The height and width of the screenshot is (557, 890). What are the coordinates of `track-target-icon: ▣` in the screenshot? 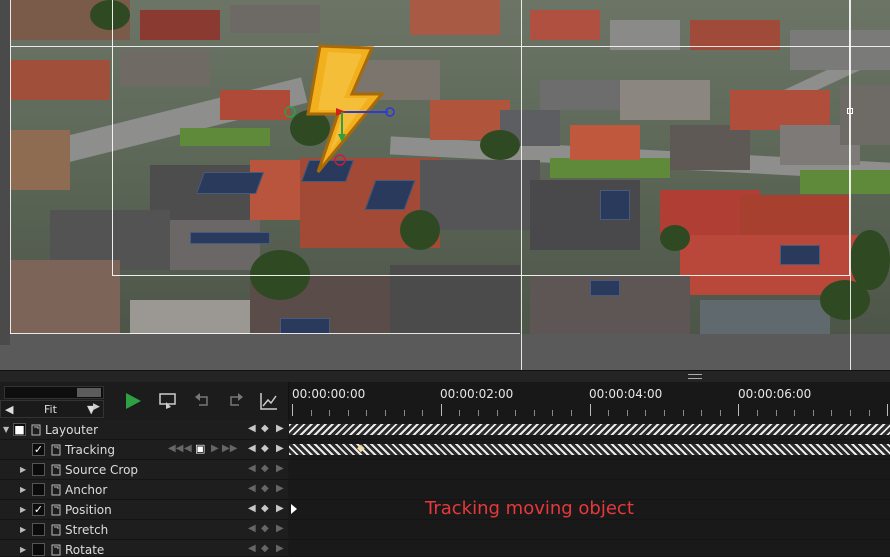 It's located at (200, 448).